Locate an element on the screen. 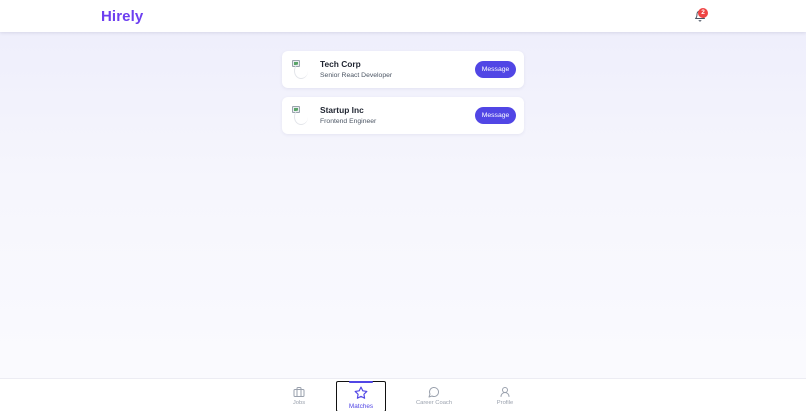 The width and height of the screenshot is (806, 411). active-indicator is located at coordinates (361, 382).